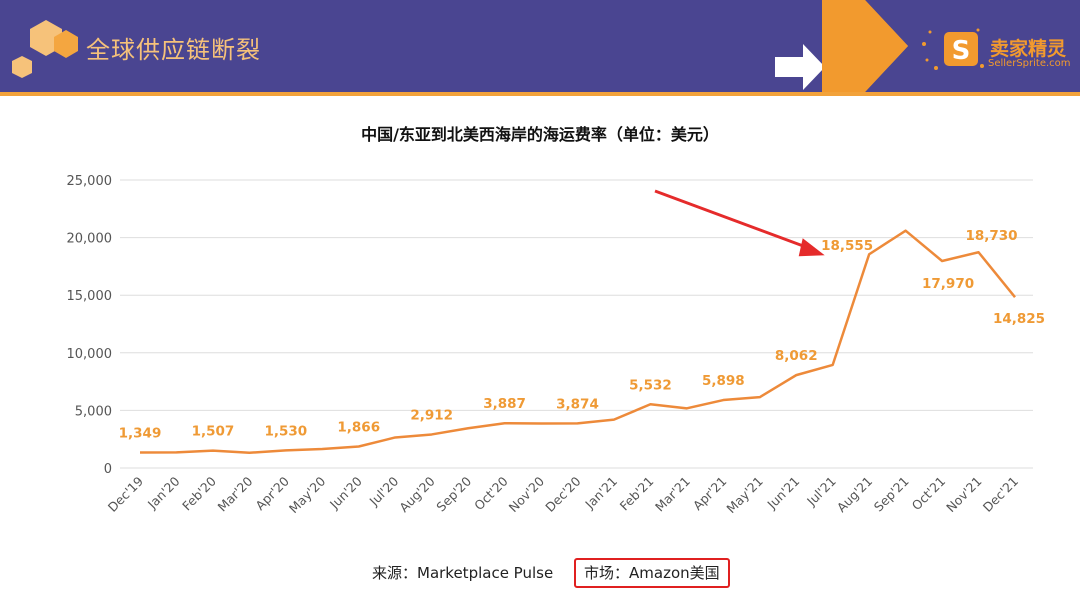 This screenshot has width=1080, height=597. Describe the element at coordinates (90, 296) in the screenshot. I see `y-tick-label: 15,000` at that location.